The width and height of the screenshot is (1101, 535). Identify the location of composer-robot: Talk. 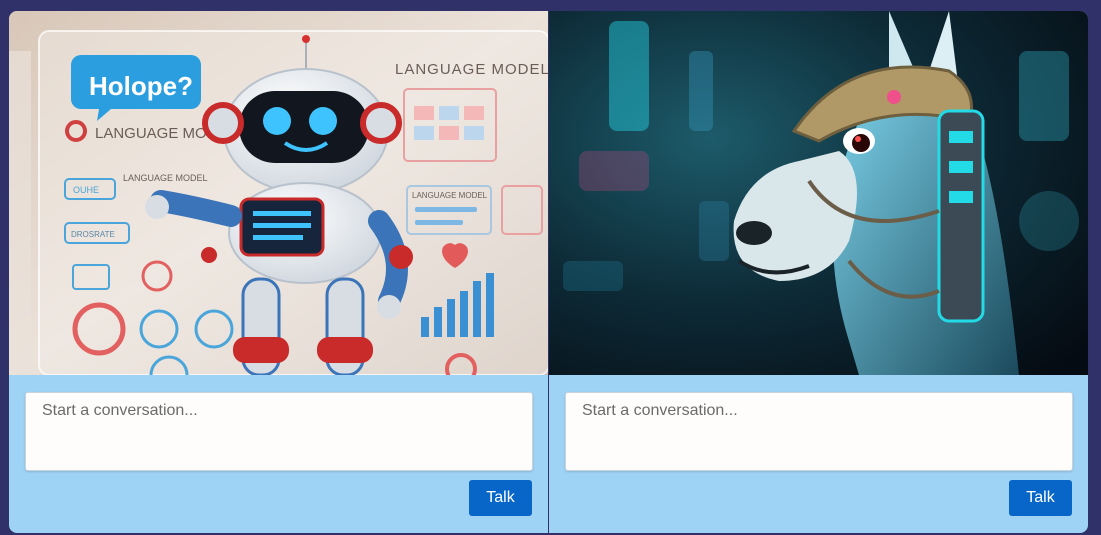
(278, 454).